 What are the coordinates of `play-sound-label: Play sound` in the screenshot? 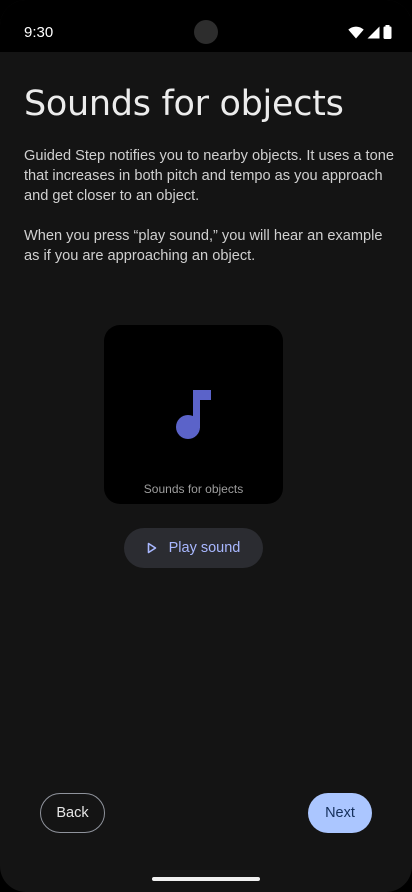 It's located at (204, 548).